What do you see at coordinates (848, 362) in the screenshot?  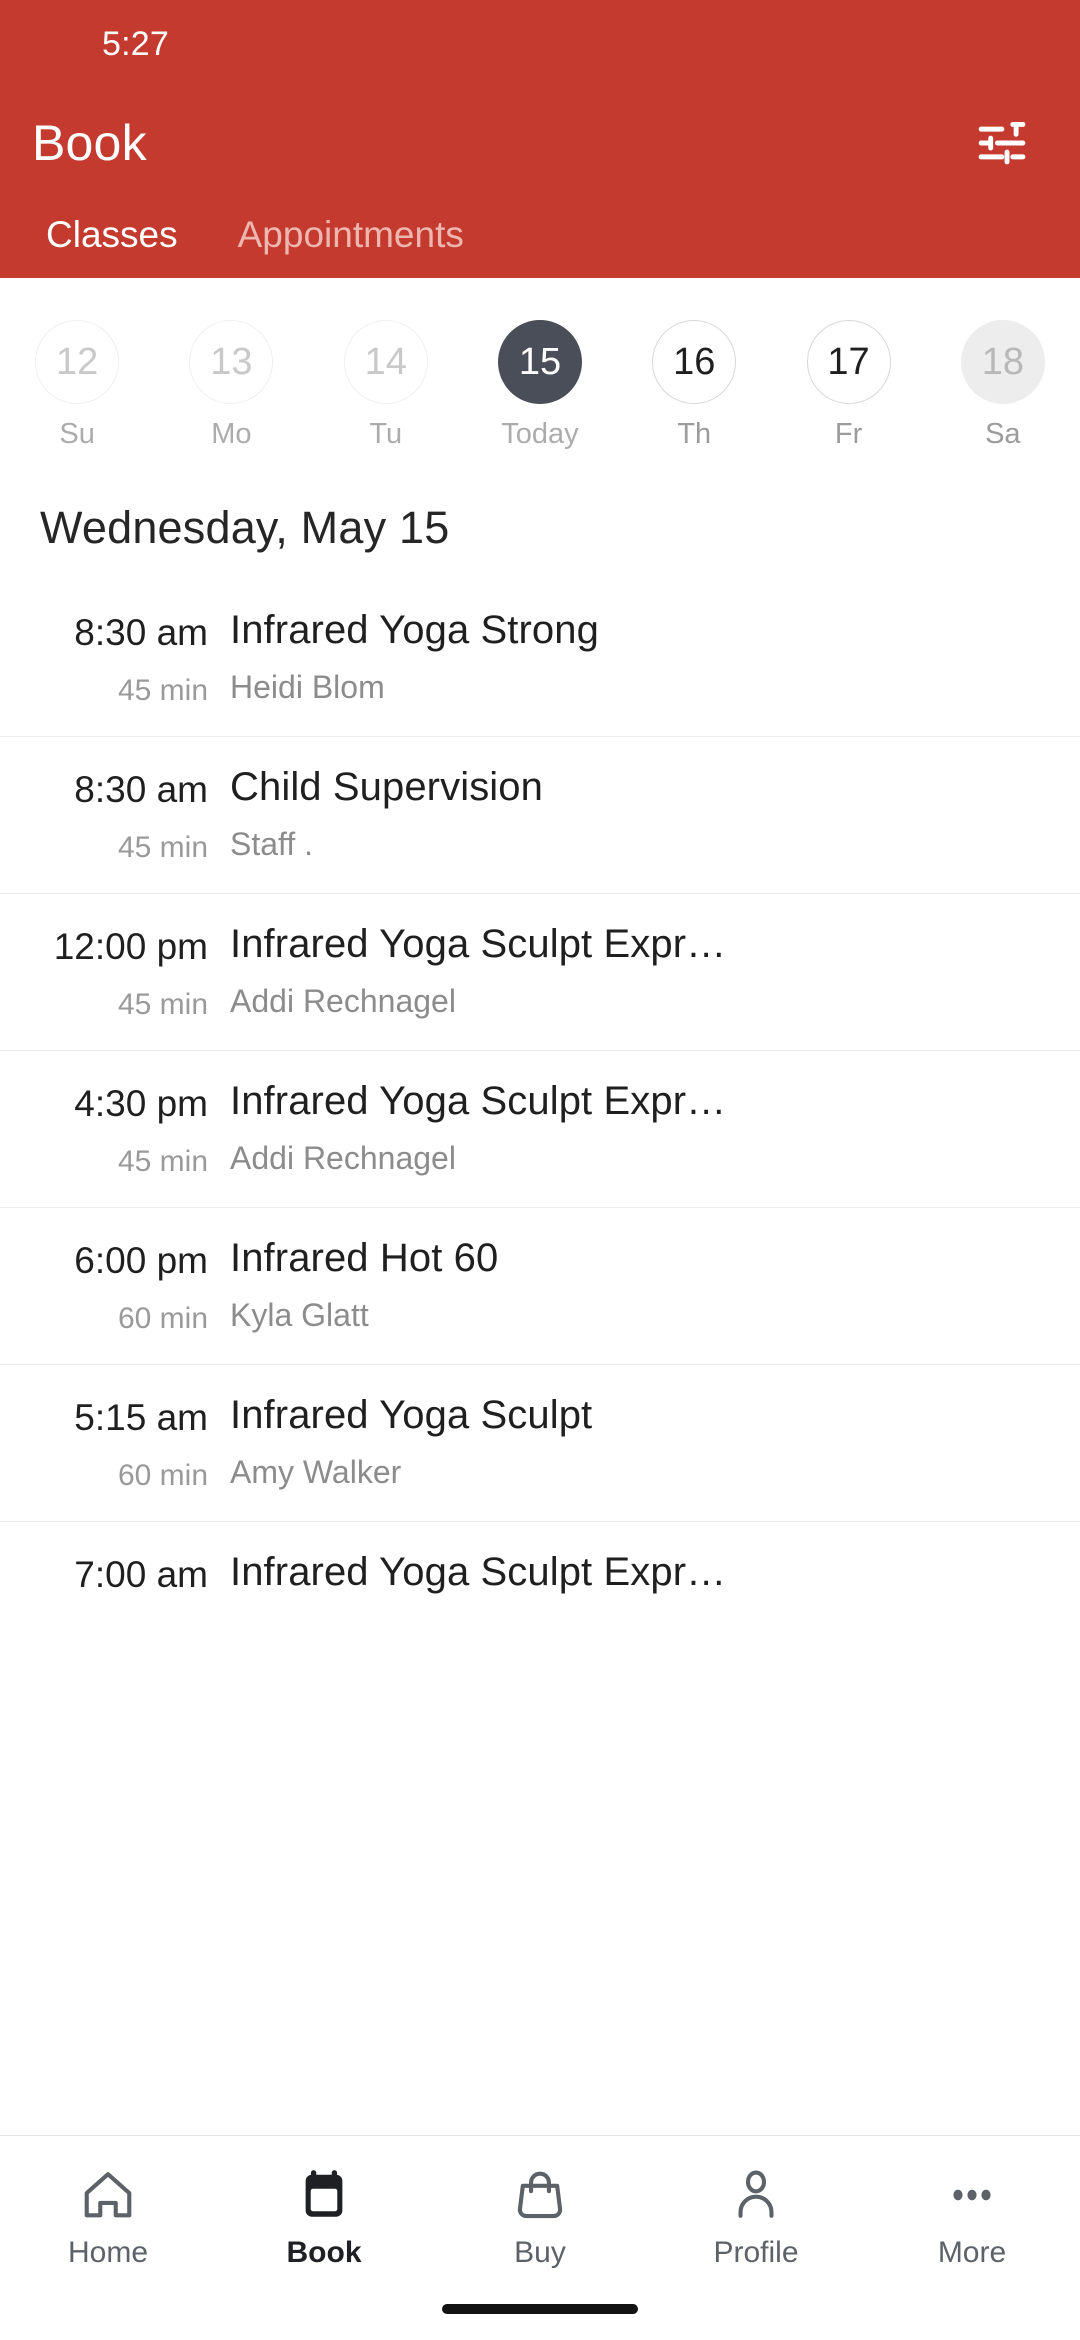 I see `date-circle: 17` at bounding box center [848, 362].